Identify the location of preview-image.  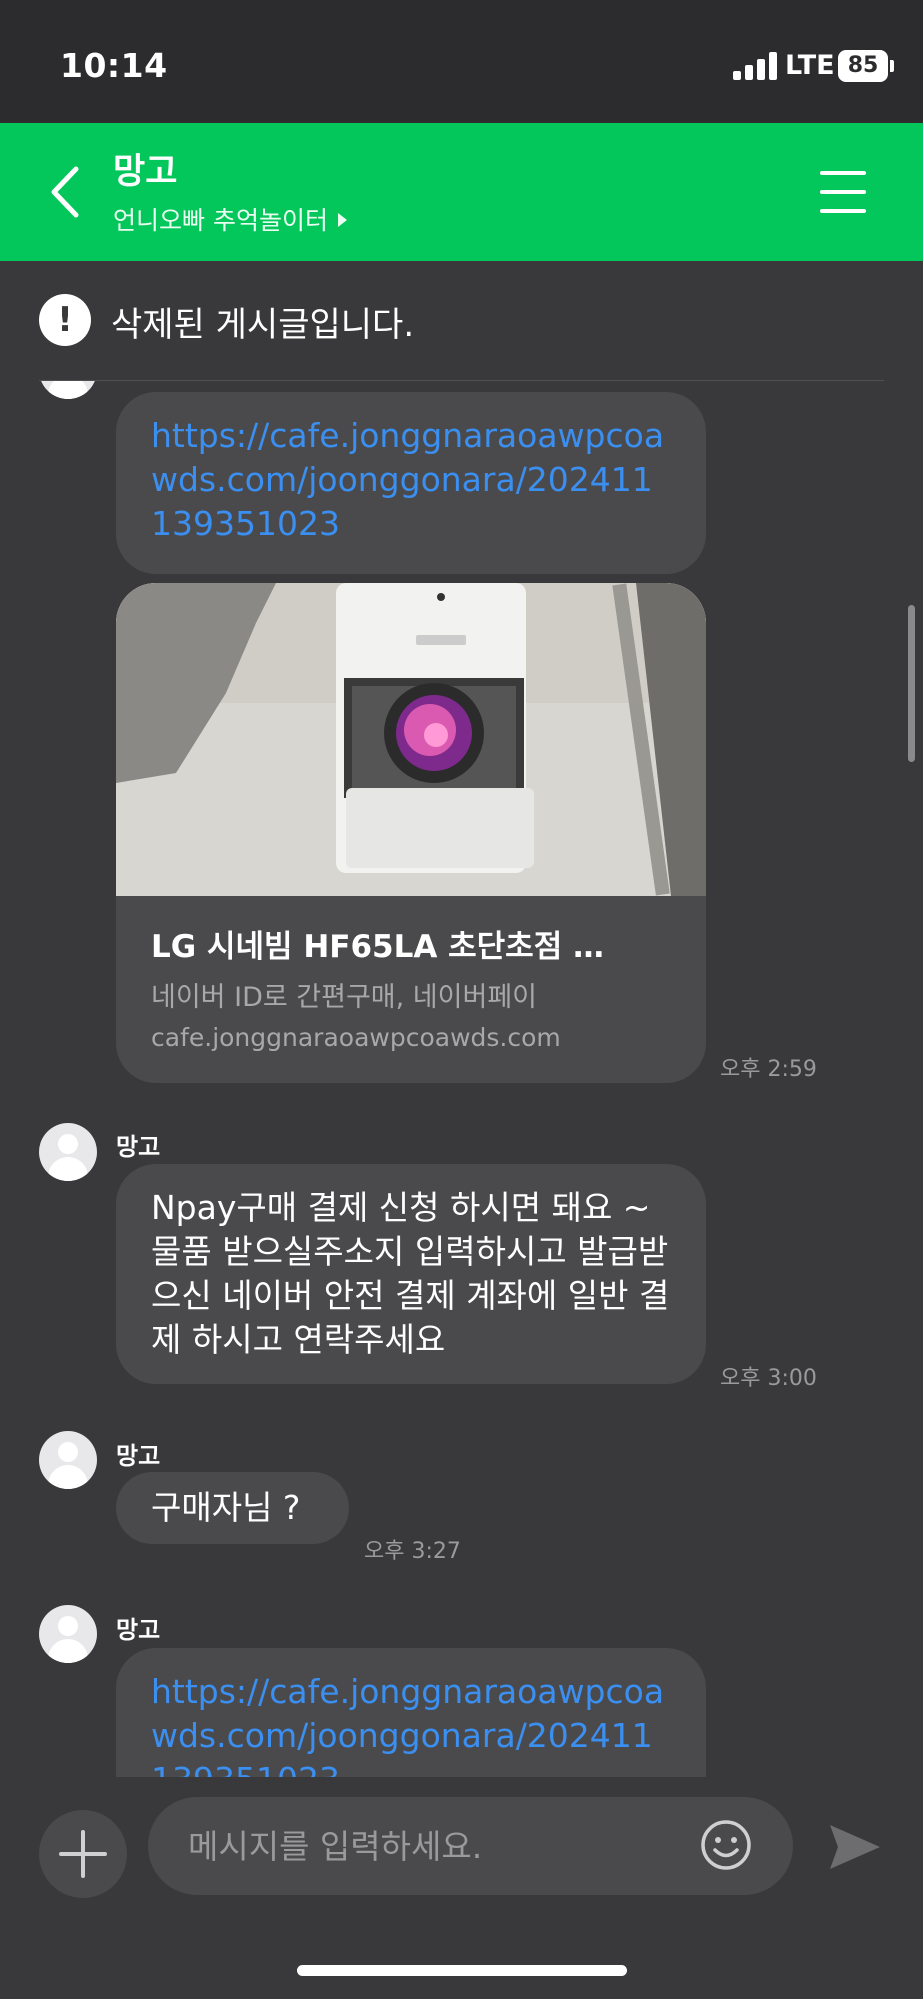
(411, 739).